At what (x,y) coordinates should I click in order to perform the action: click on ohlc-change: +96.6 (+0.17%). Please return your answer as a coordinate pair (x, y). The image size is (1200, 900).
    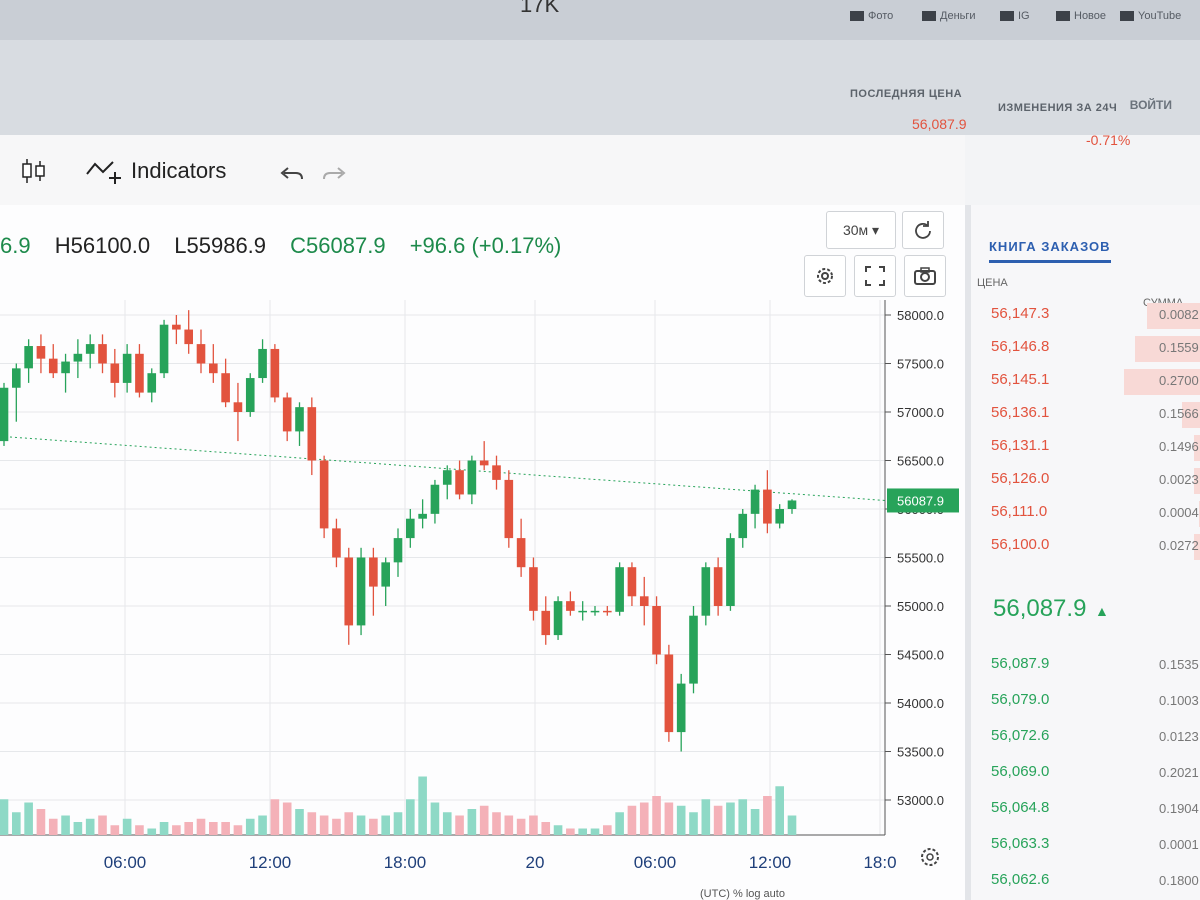
    Looking at the image, I should click on (485, 245).